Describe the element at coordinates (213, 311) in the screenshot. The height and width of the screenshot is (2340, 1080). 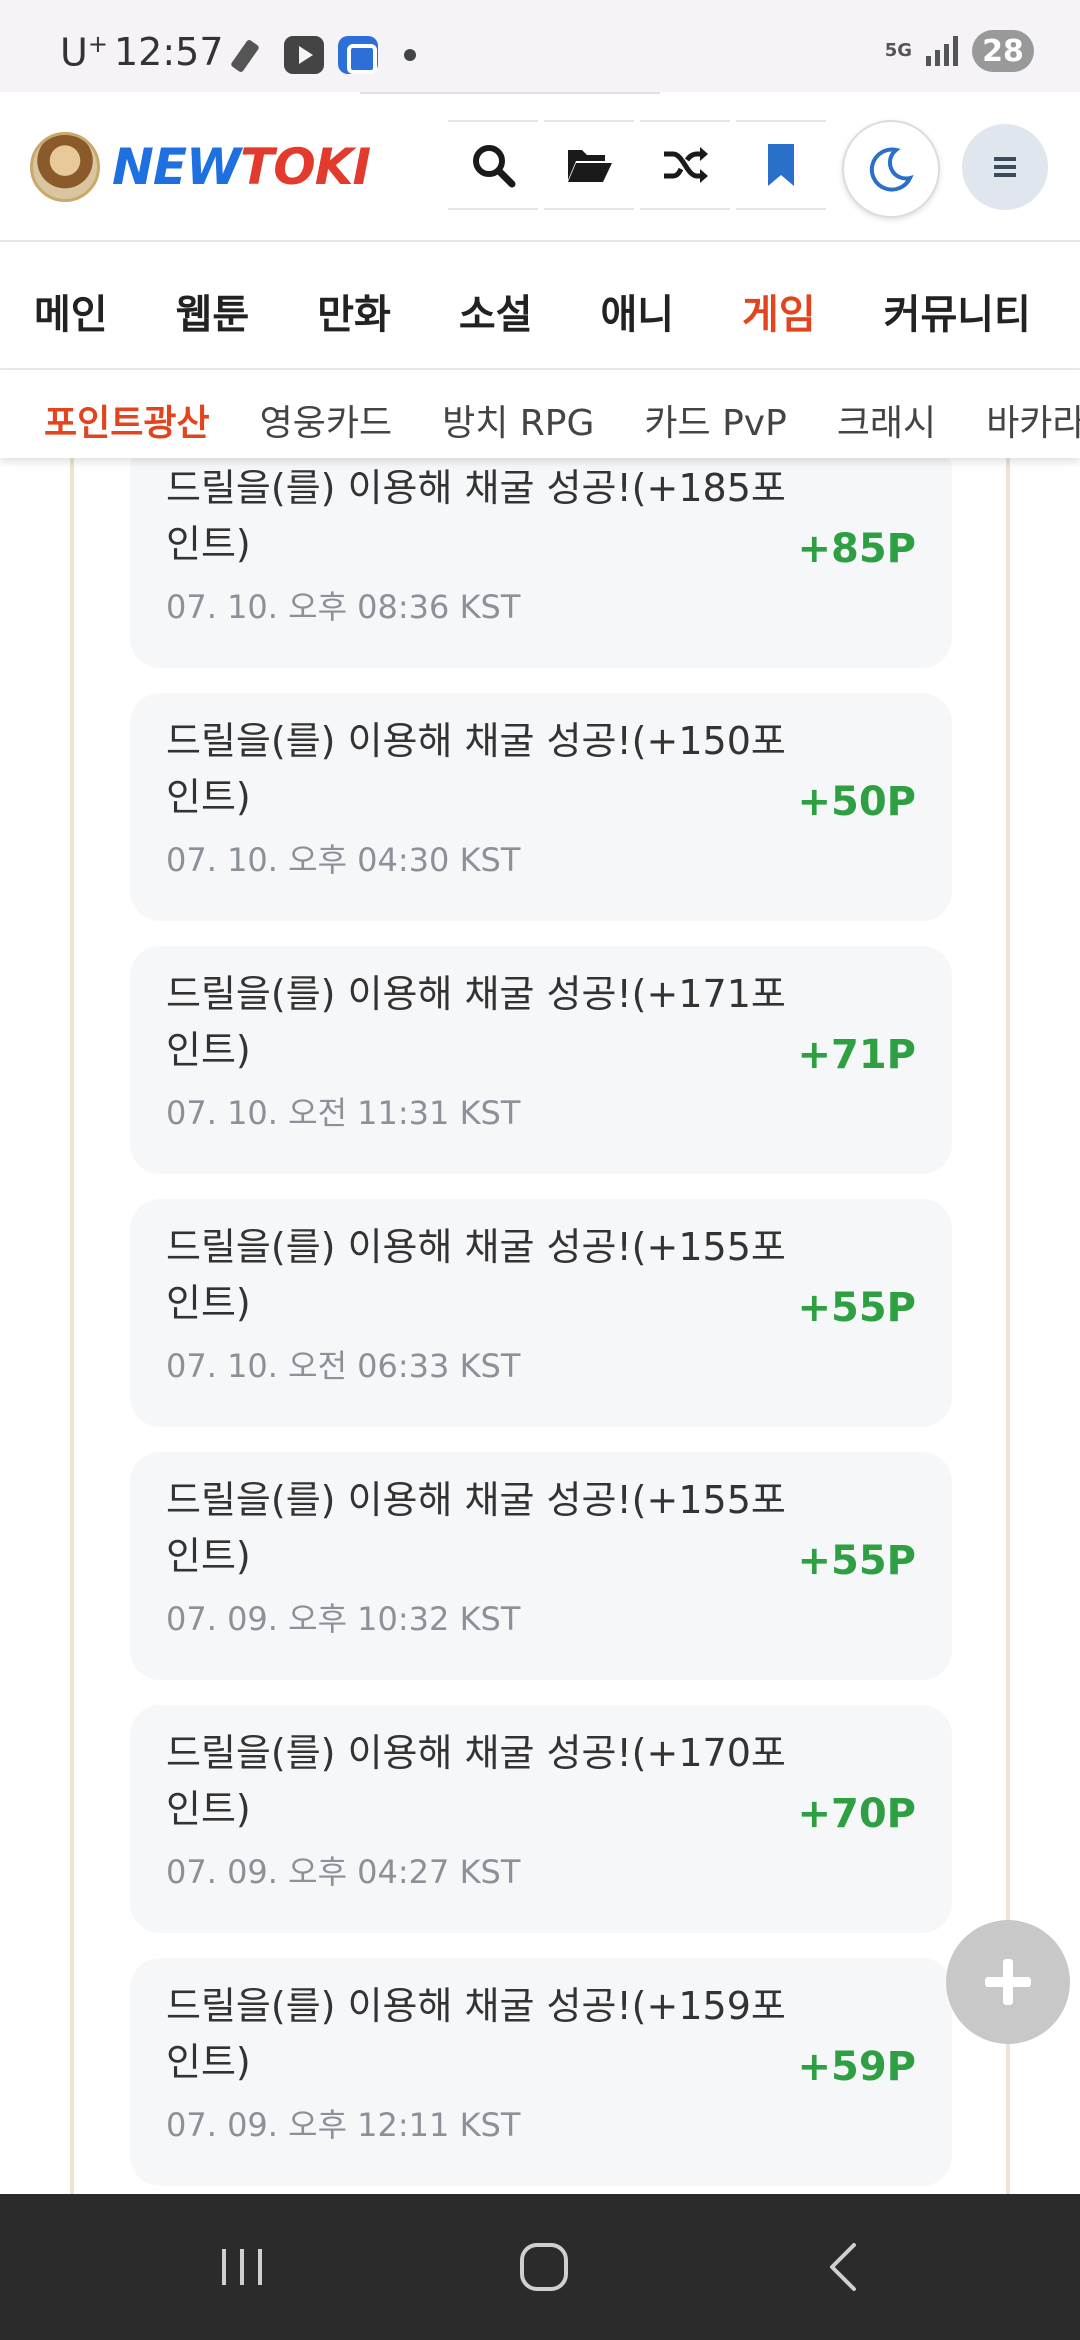
I see `nav-item-webtoon: 웹툰` at that location.